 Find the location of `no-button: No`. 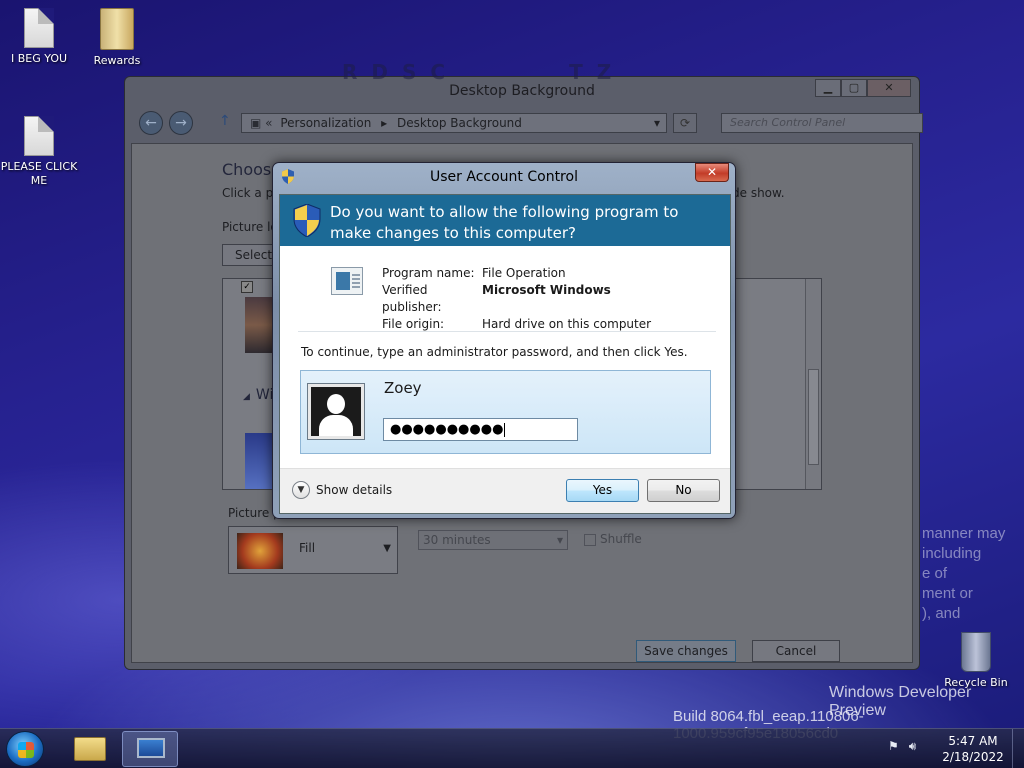

no-button: No is located at coordinates (683, 490).